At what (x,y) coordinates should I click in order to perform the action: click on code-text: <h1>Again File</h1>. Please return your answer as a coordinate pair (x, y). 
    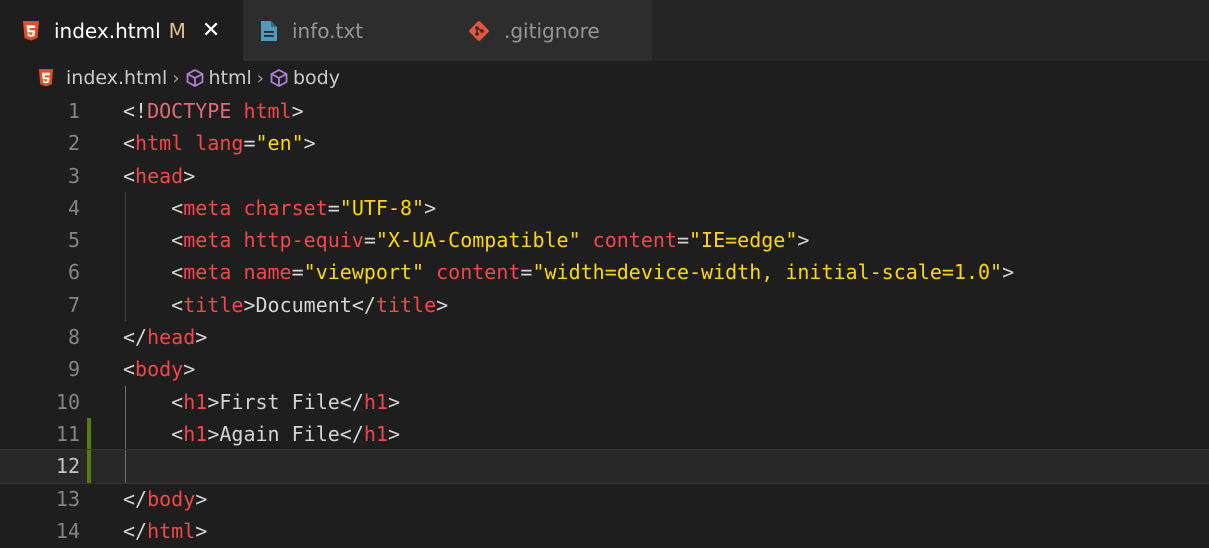
    Looking at the image, I should click on (286, 433).